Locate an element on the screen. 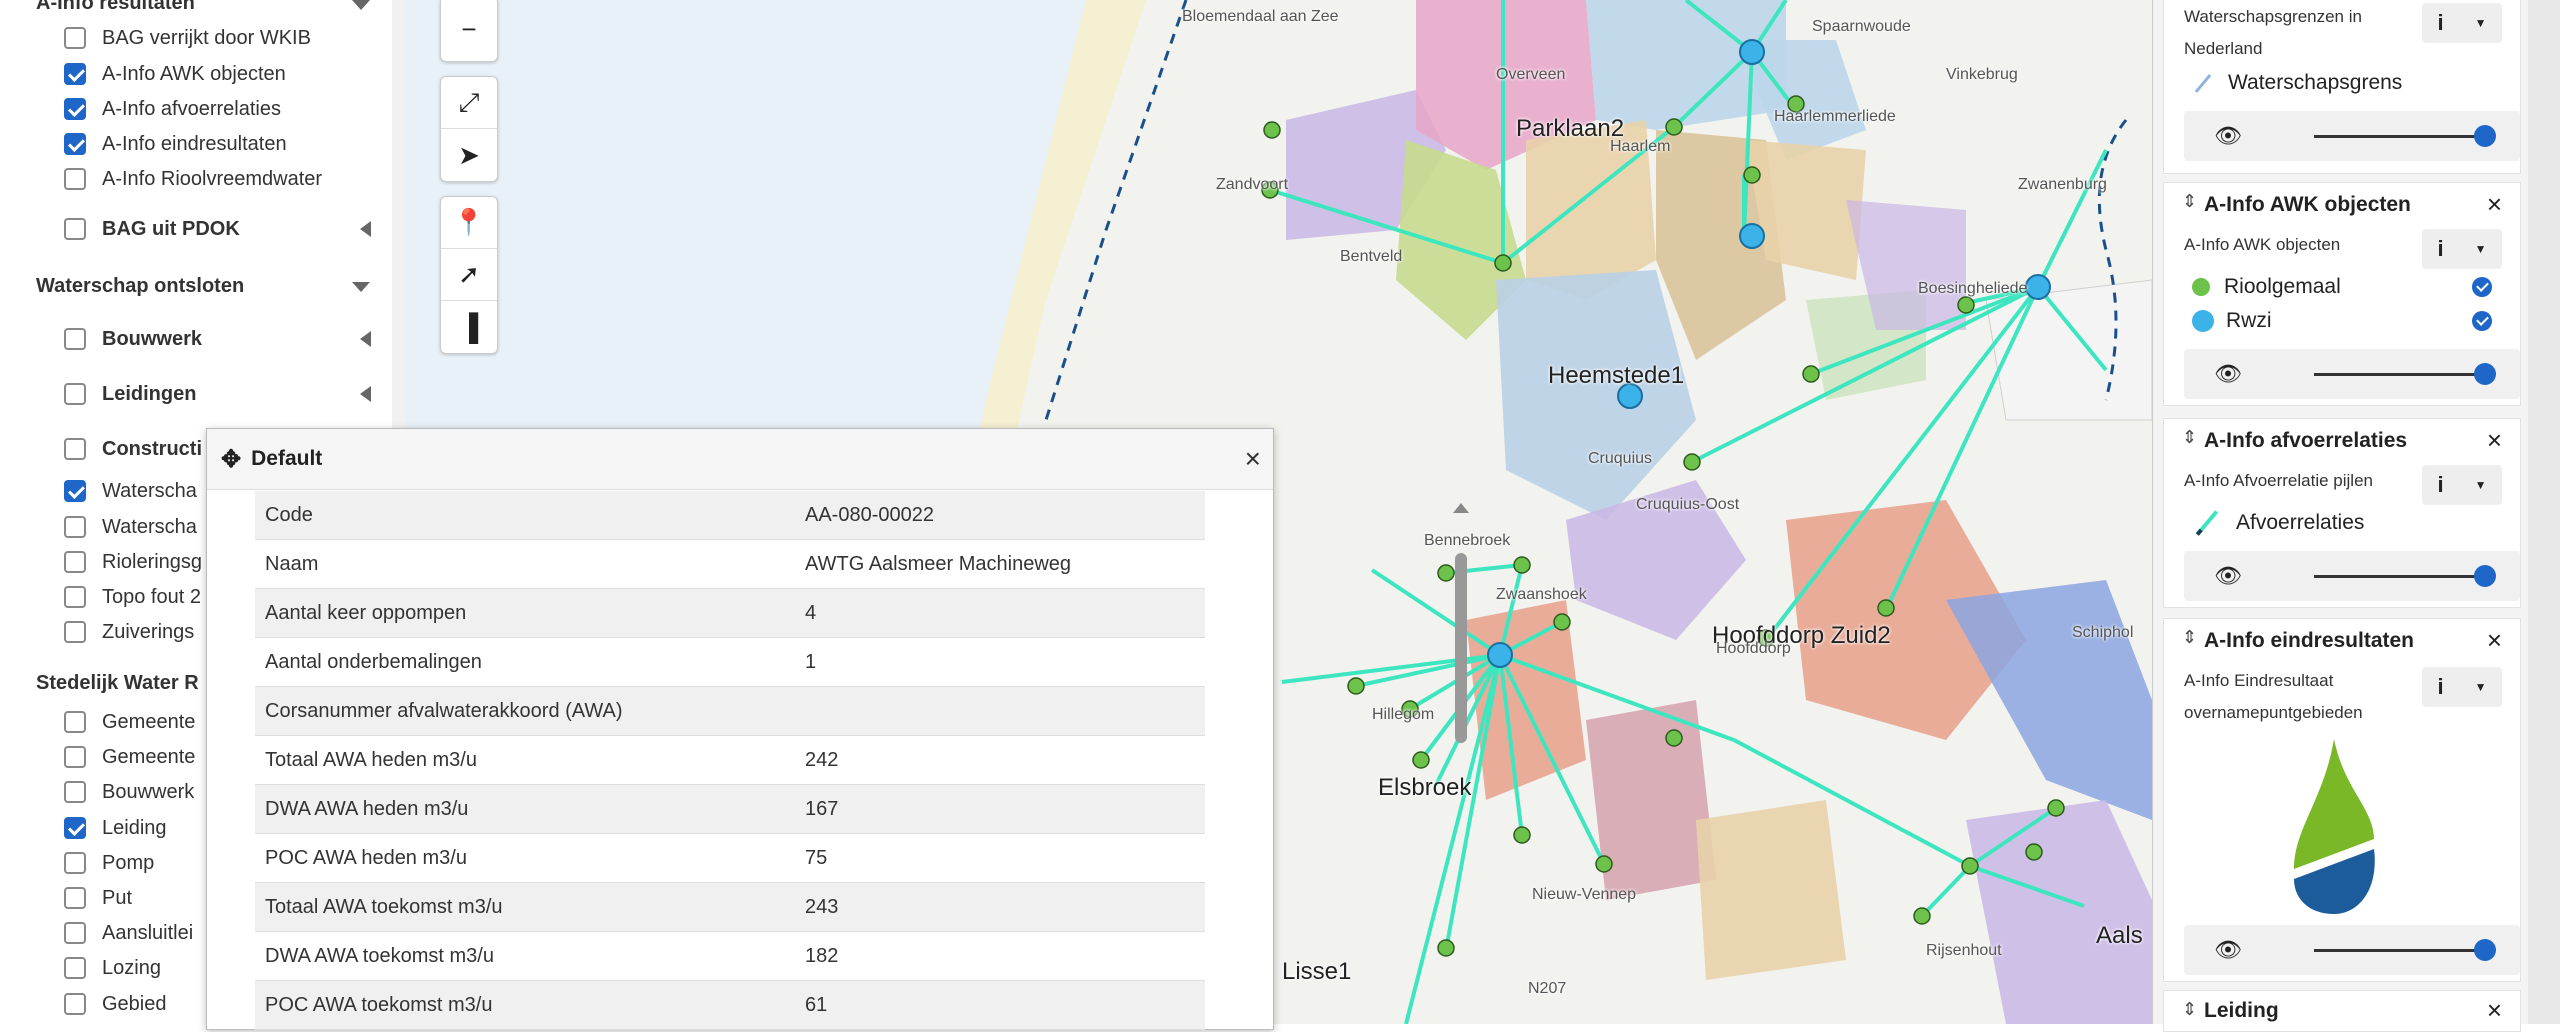 This screenshot has height=1032, width=2560. layer-item: Put is located at coordinates (98, 898).